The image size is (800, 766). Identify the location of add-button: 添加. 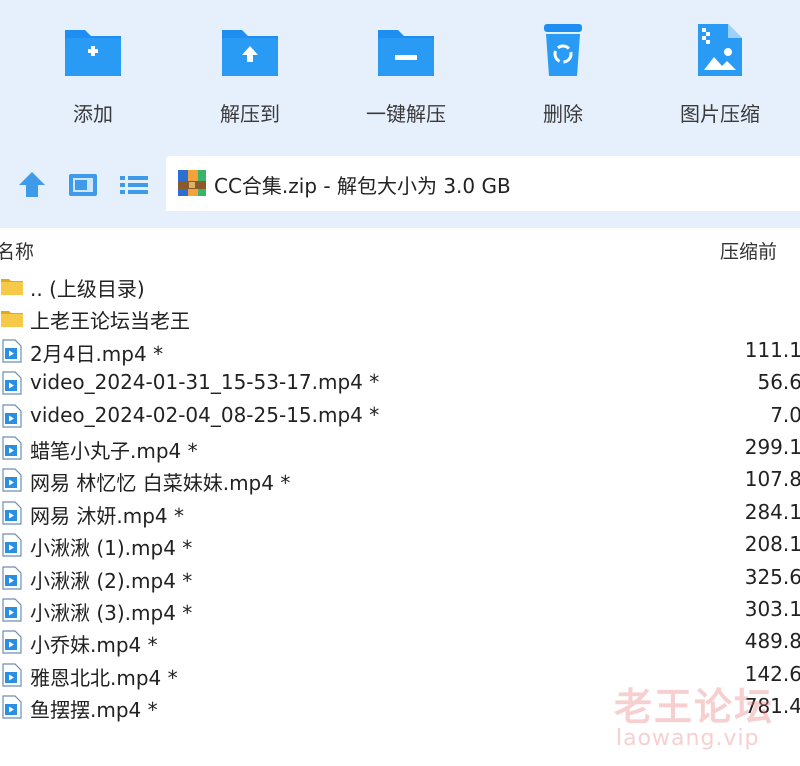
(93, 73).